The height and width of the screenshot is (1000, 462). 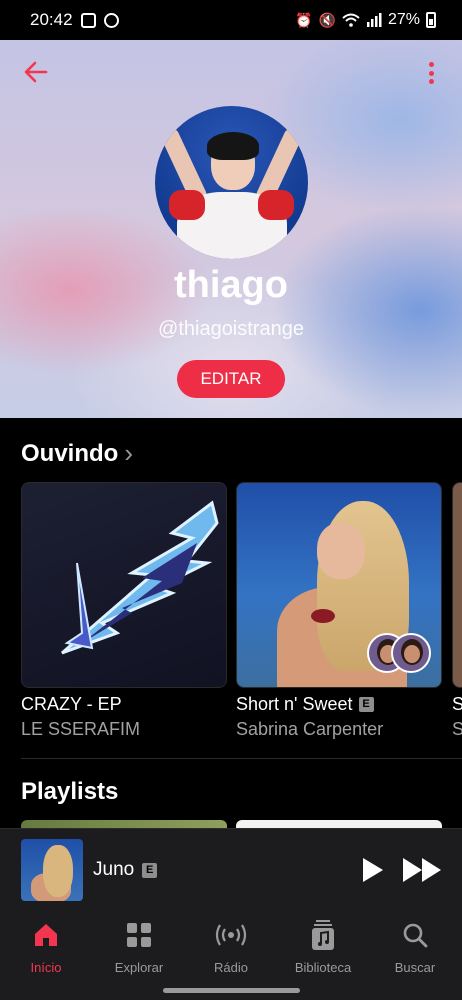 What do you see at coordinates (372, 870) in the screenshot?
I see `play-icon` at bounding box center [372, 870].